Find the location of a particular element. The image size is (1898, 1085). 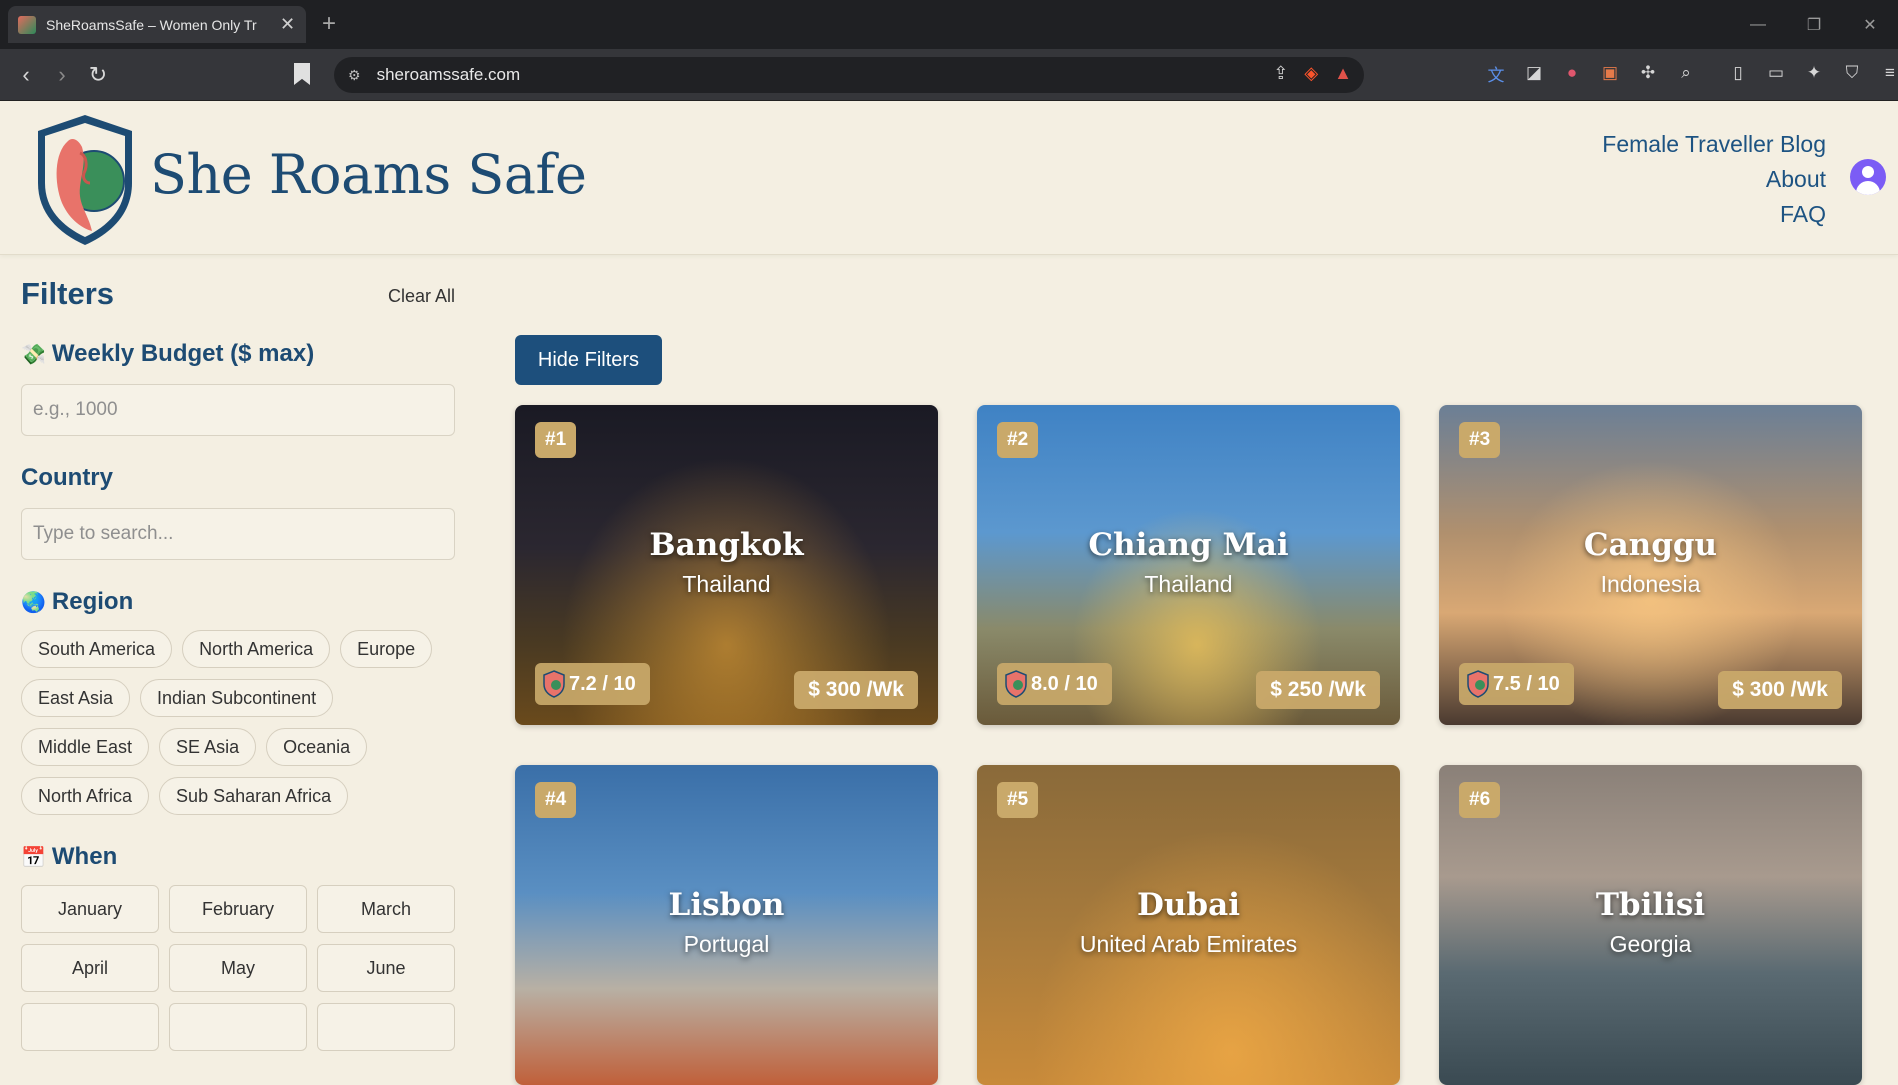

month-button: April is located at coordinates (90, 968).